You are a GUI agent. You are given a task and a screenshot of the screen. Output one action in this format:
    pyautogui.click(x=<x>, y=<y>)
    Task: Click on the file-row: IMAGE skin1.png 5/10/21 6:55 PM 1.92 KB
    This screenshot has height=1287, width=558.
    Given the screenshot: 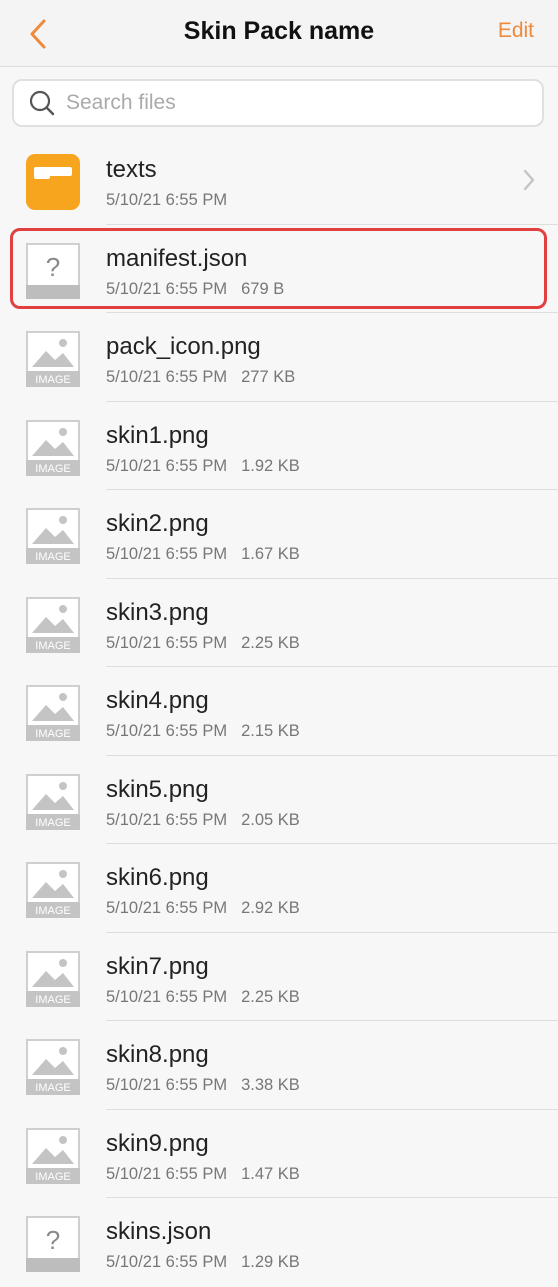 What is the action you would take?
    pyautogui.click(x=279, y=446)
    